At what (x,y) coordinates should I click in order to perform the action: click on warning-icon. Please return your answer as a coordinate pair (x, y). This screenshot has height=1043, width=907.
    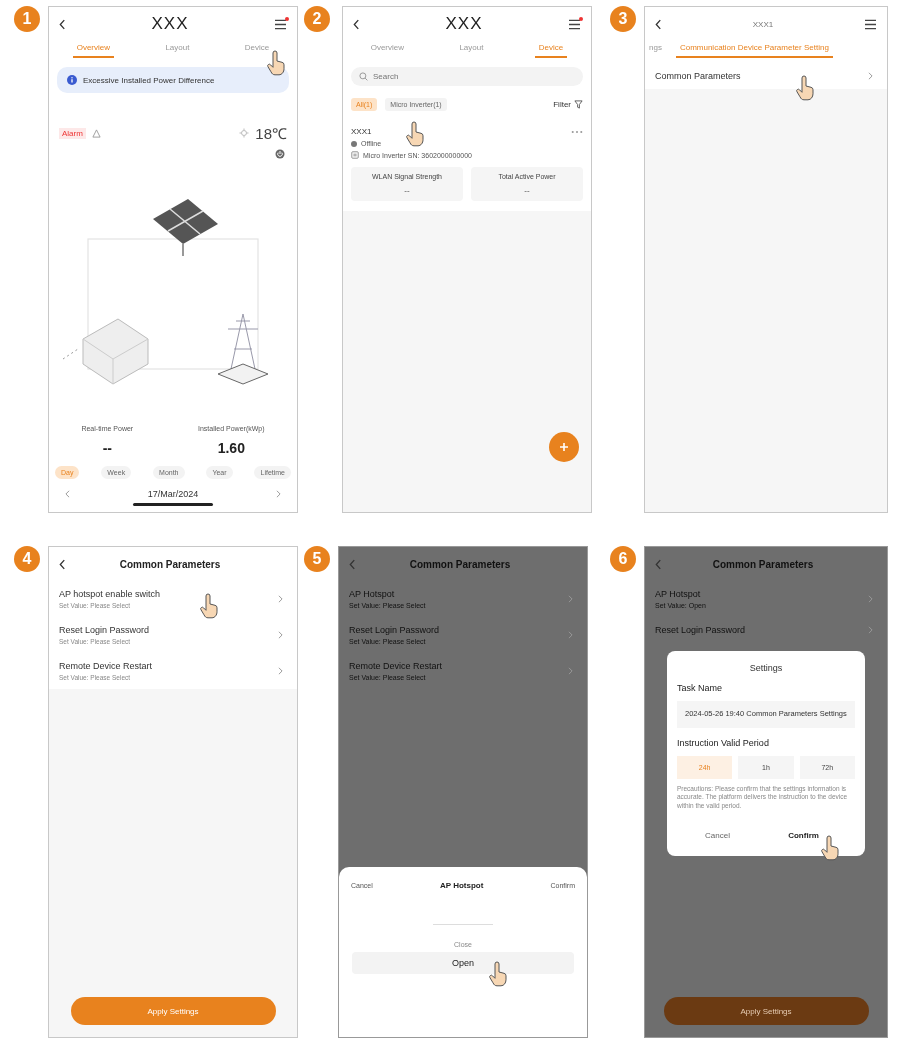
    Looking at the image, I should click on (96, 133).